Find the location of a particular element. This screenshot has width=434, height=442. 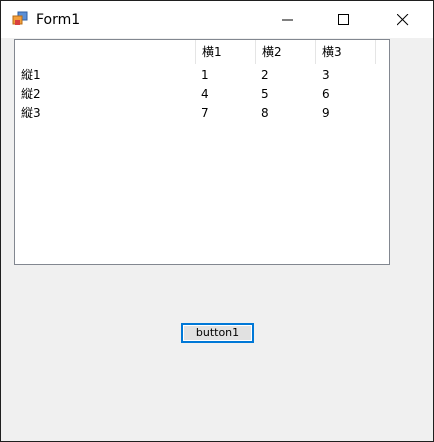

list-item: 縦3 7 8 9 is located at coordinates (202, 113).